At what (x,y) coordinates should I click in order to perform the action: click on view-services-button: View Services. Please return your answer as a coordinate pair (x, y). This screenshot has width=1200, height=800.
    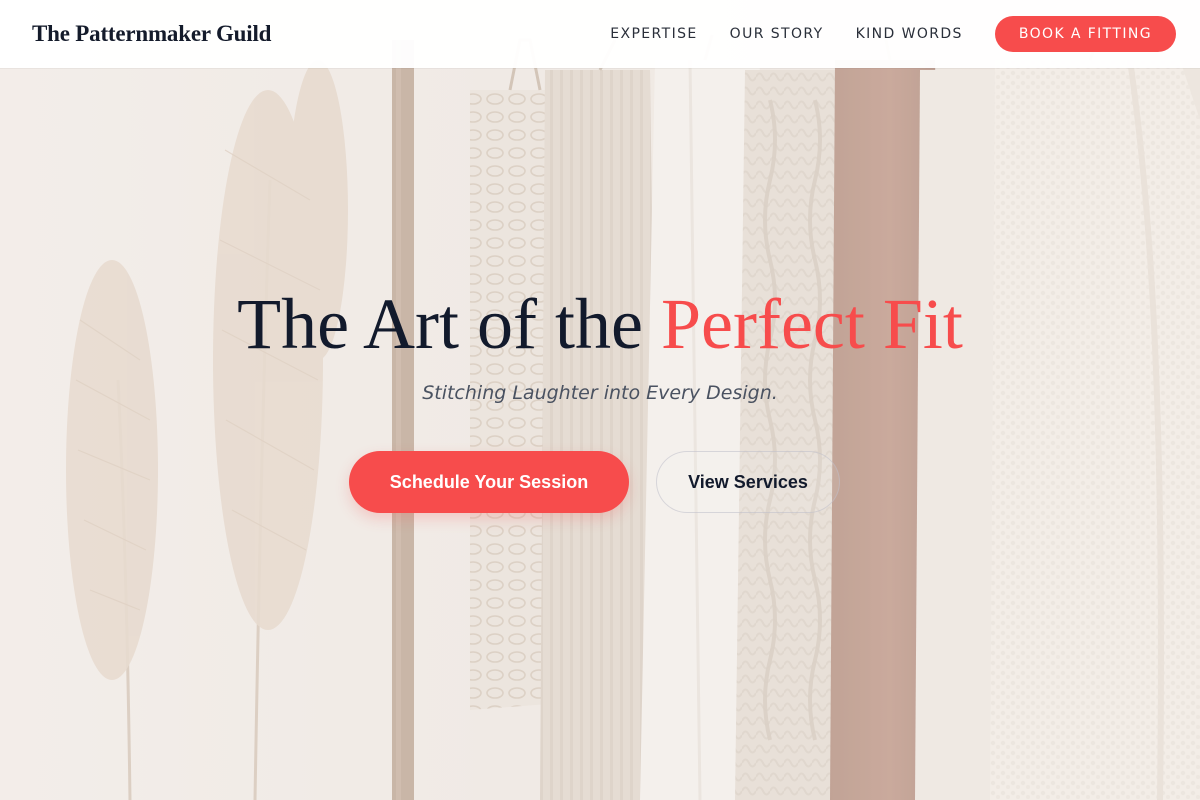
    Looking at the image, I should click on (748, 482).